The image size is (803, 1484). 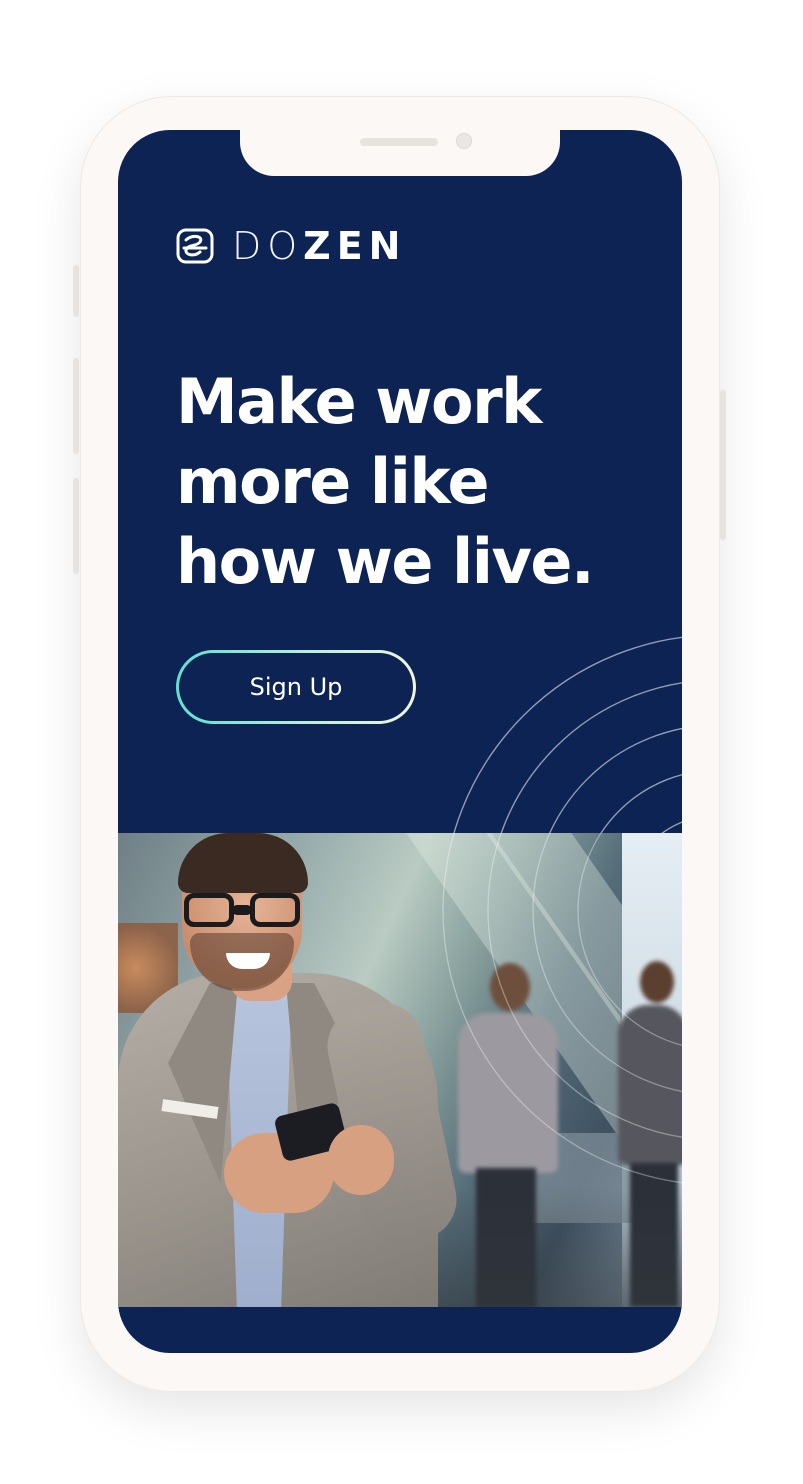 What do you see at coordinates (562, 1008) in the screenshot?
I see `rings-overlay` at bounding box center [562, 1008].